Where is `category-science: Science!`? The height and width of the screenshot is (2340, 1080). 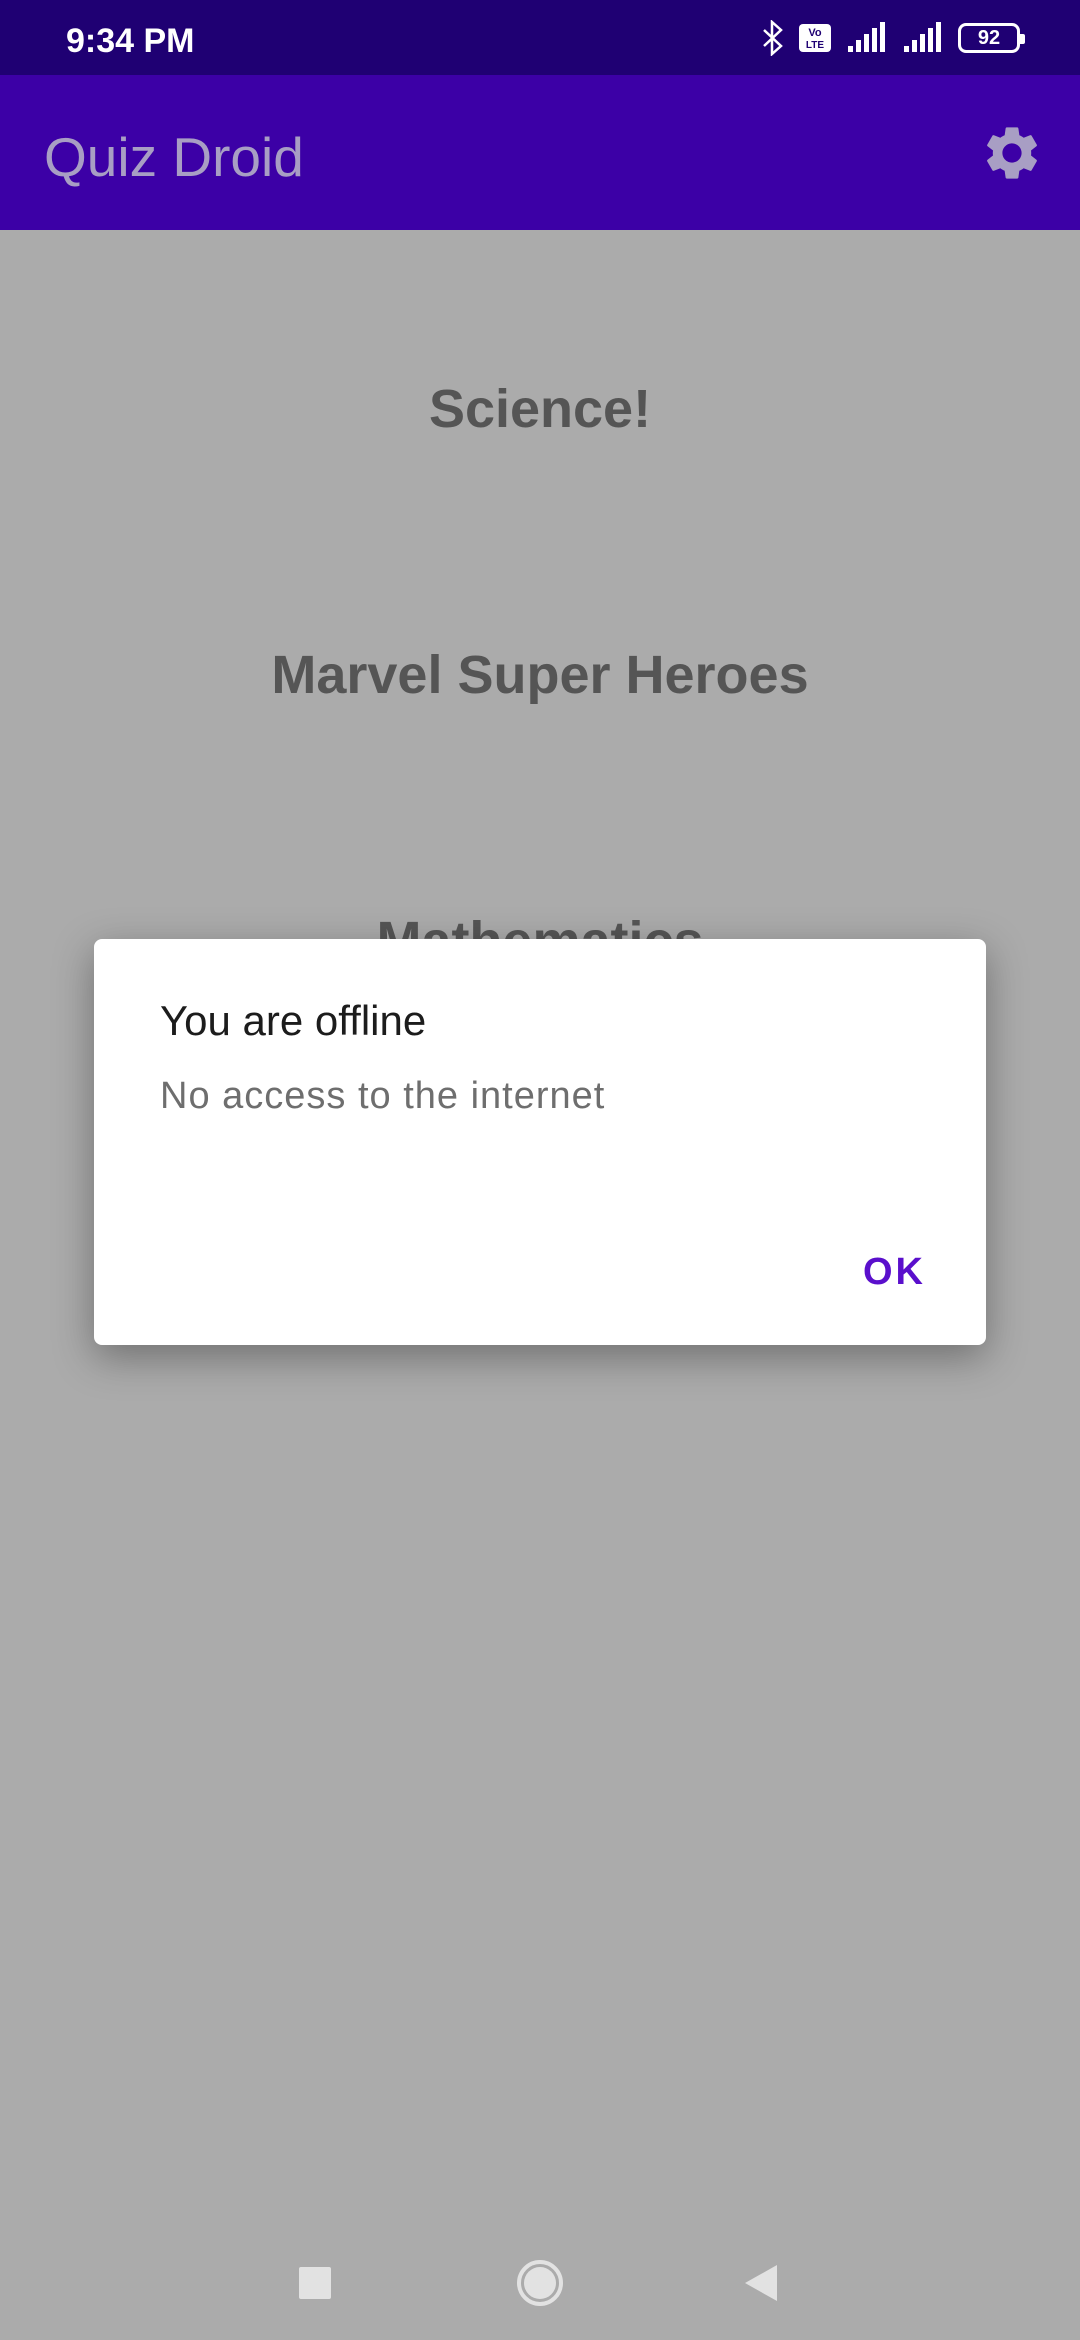
category-science: Science! is located at coordinates (540, 409).